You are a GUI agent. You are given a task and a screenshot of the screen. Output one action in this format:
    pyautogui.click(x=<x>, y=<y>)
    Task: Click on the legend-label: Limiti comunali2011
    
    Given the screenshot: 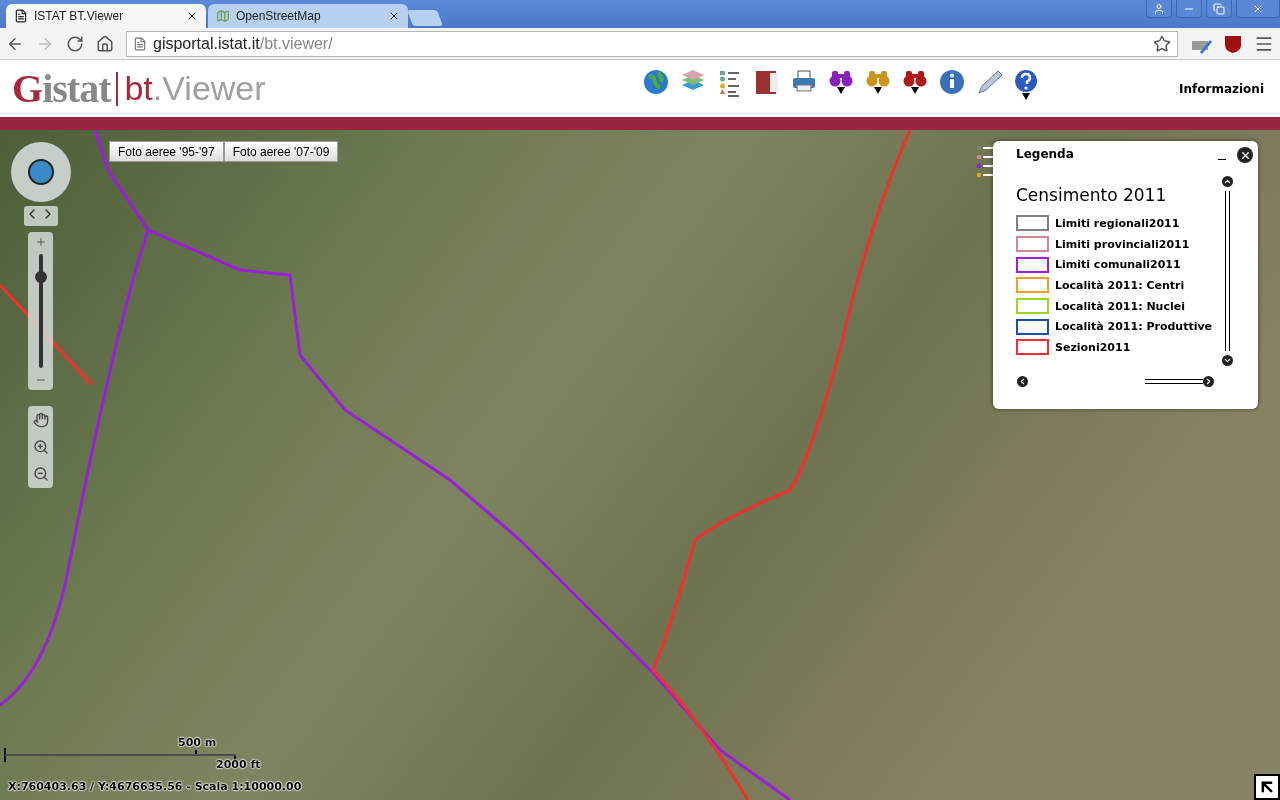 What is the action you would take?
    pyautogui.click(x=1118, y=265)
    